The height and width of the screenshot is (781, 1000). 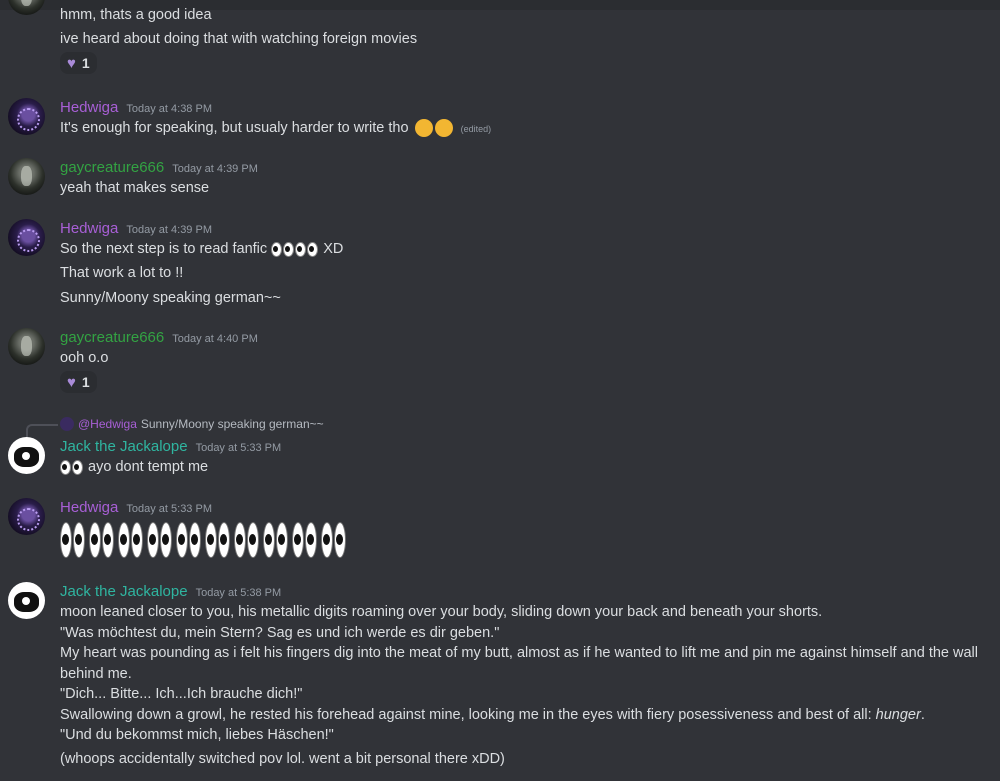 What do you see at coordinates (42, 431) in the screenshot?
I see `reply-connector` at bounding box center [42, 431].